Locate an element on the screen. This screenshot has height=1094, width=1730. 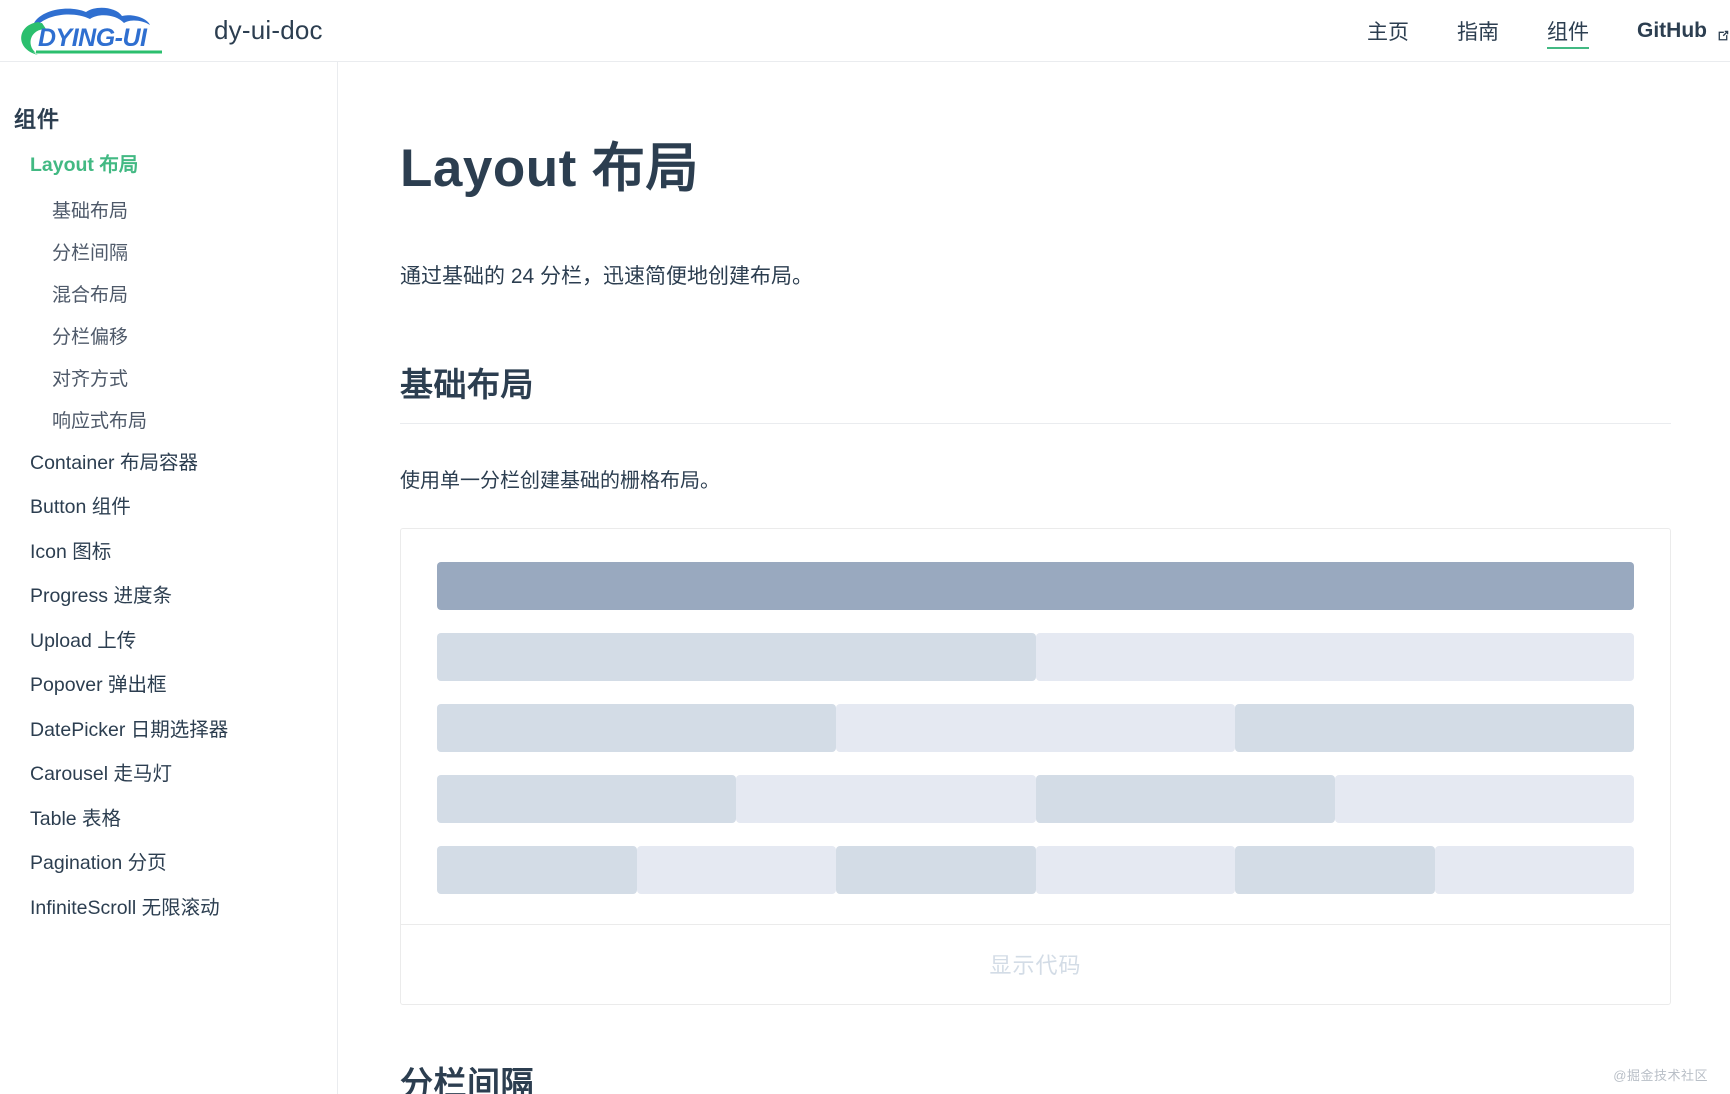
sidebar-item-carousel: Carousel 走马灯 is located at coordinates (168, 774).